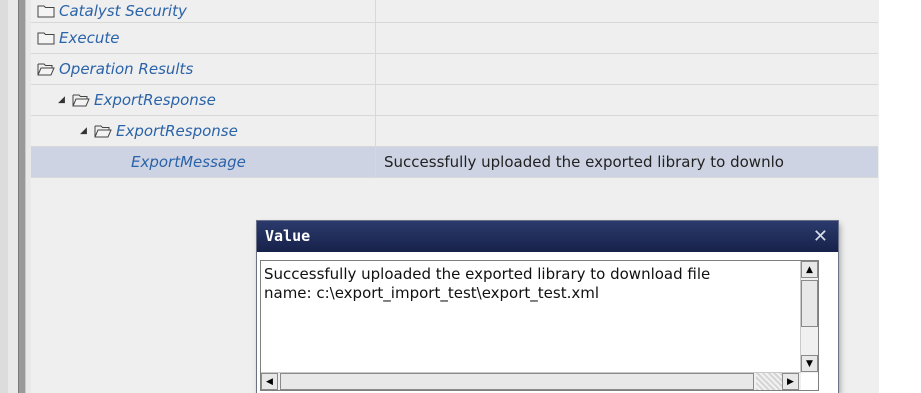  I want to click on tree-row-catalyst-security: Catalyst Security, so click(454, 11).